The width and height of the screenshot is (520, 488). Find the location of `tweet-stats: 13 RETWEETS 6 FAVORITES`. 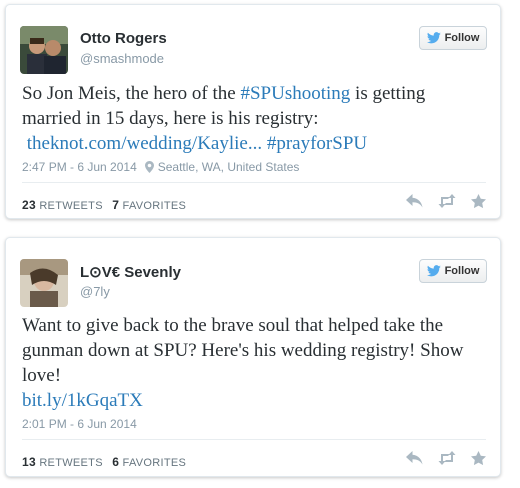

tweet-stats: 13 RETWEETS 6 FAVORITES is located at coordinates (104, 462).